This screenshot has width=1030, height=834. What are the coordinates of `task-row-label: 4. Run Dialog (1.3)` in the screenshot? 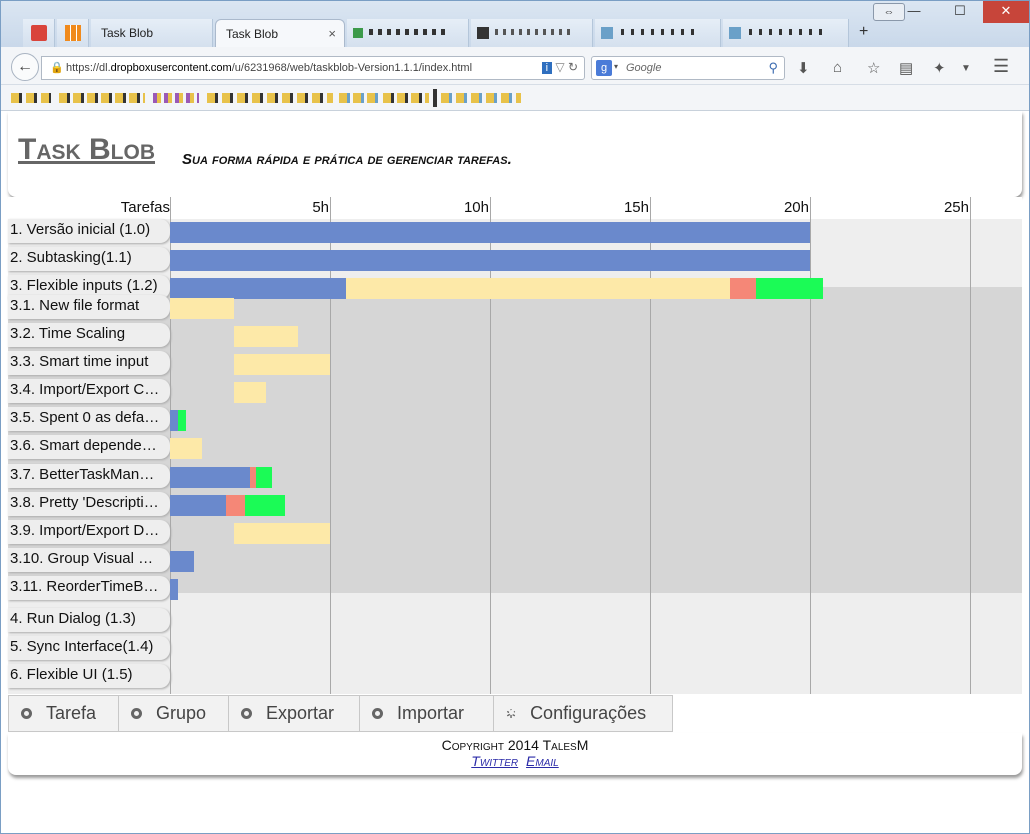 It's located at (89, 620).